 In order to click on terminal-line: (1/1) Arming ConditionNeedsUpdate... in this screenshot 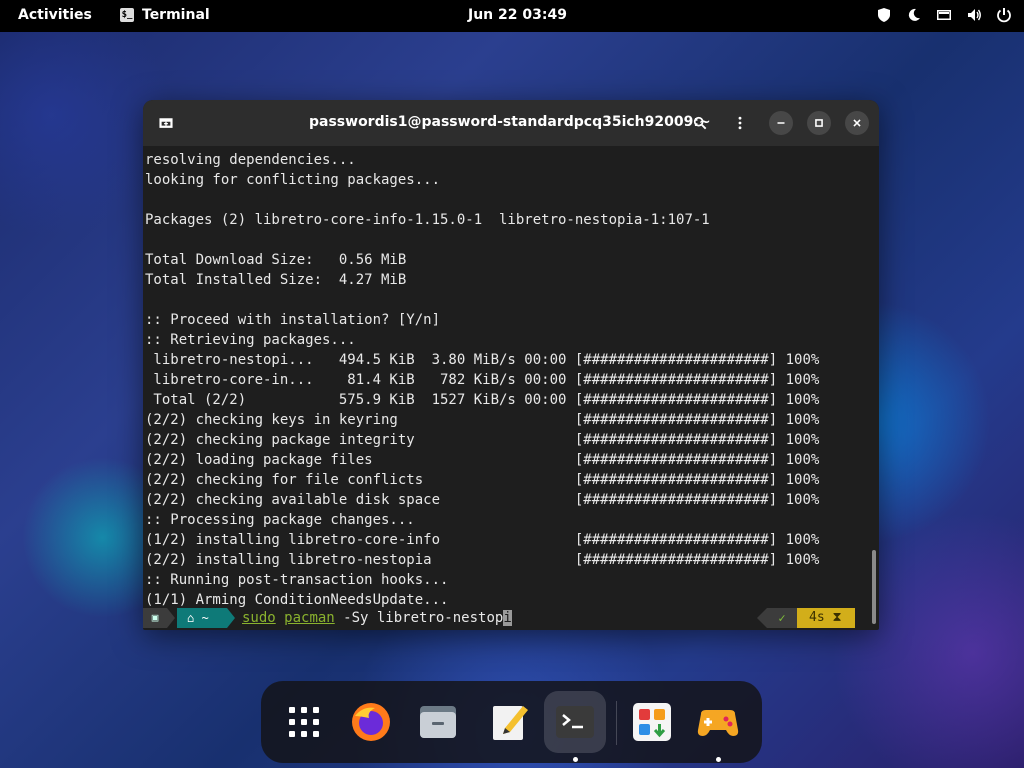, I will do `click(297, 600)`.